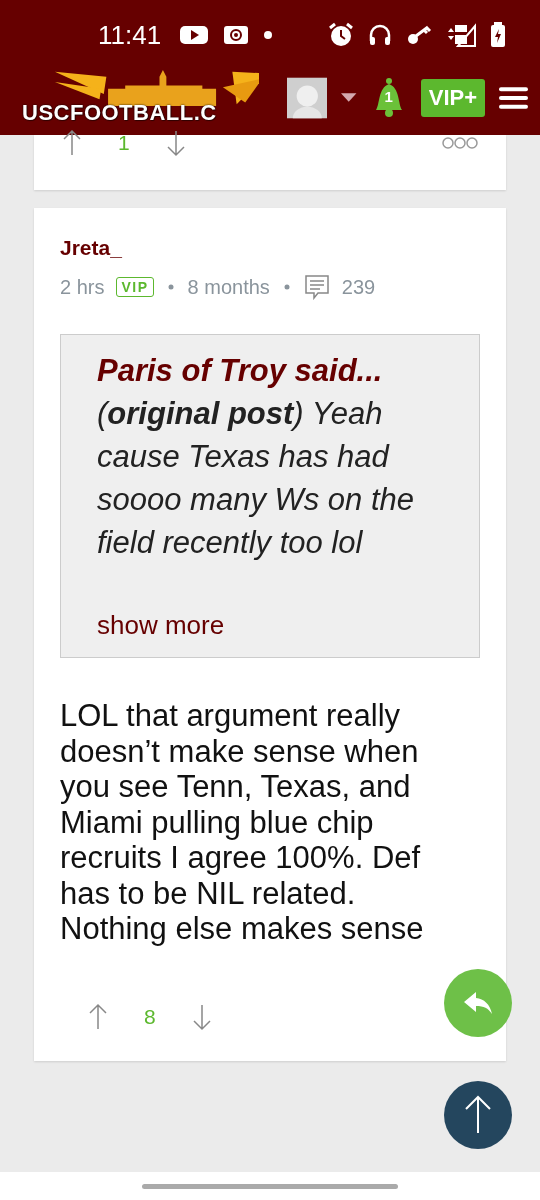 The image size is (540, 1200). What do you see at coordinates (150, 1016) in the screenshot?
I see `vote-score: 8` at bounding box center [150, 1016].